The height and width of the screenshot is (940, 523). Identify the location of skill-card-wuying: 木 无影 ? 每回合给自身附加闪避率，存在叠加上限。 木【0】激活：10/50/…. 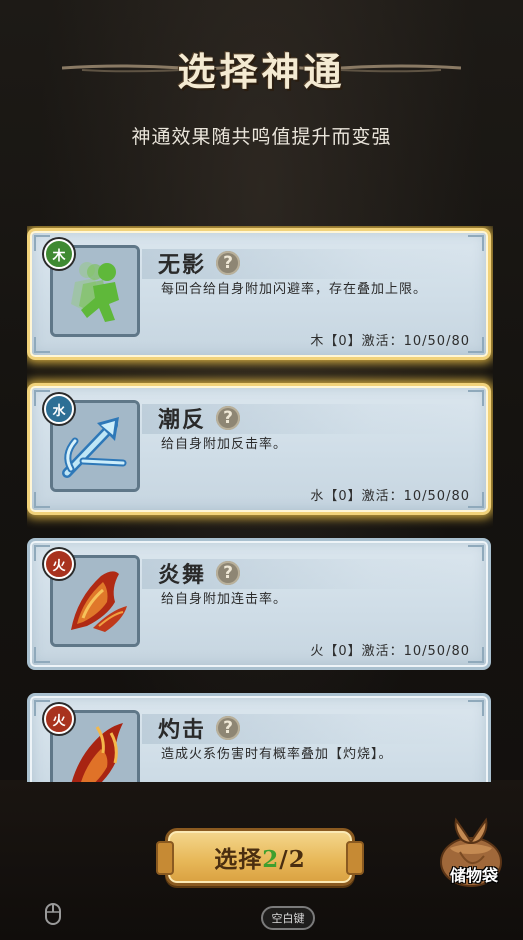
(259, 294).